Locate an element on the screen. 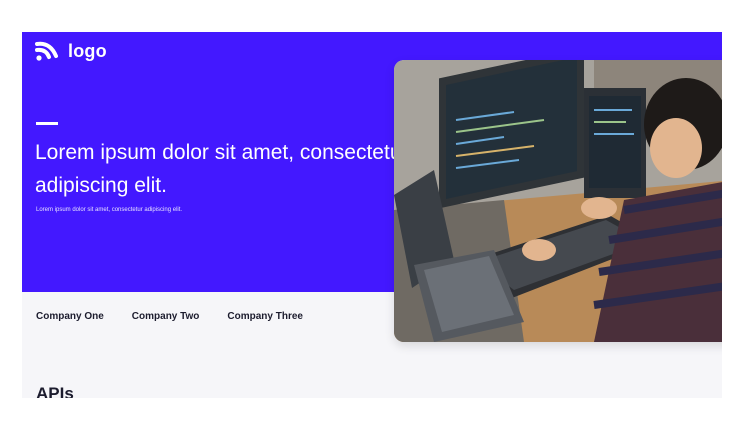 This screenshot has height=441, width=742. accent-bar is located at coordinates (47, 123).